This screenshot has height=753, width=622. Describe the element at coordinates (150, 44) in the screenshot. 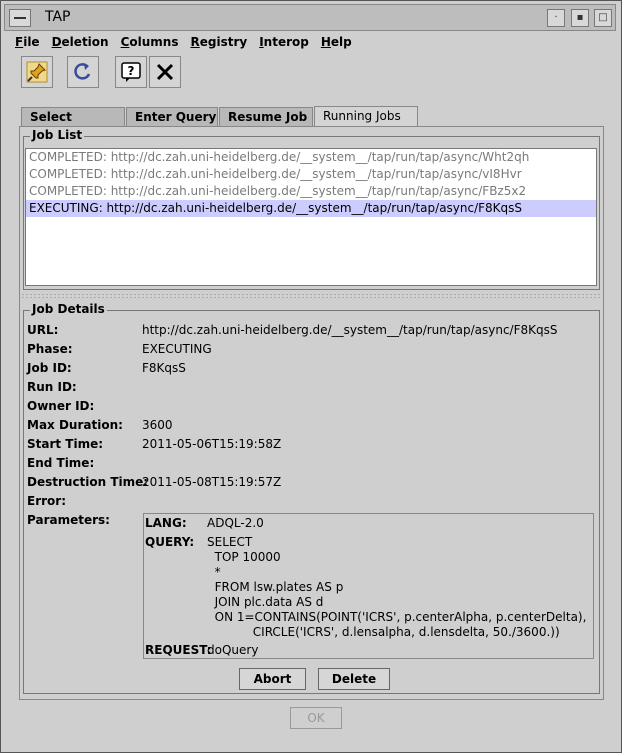

I see `menu-columns: Columns` at that location.